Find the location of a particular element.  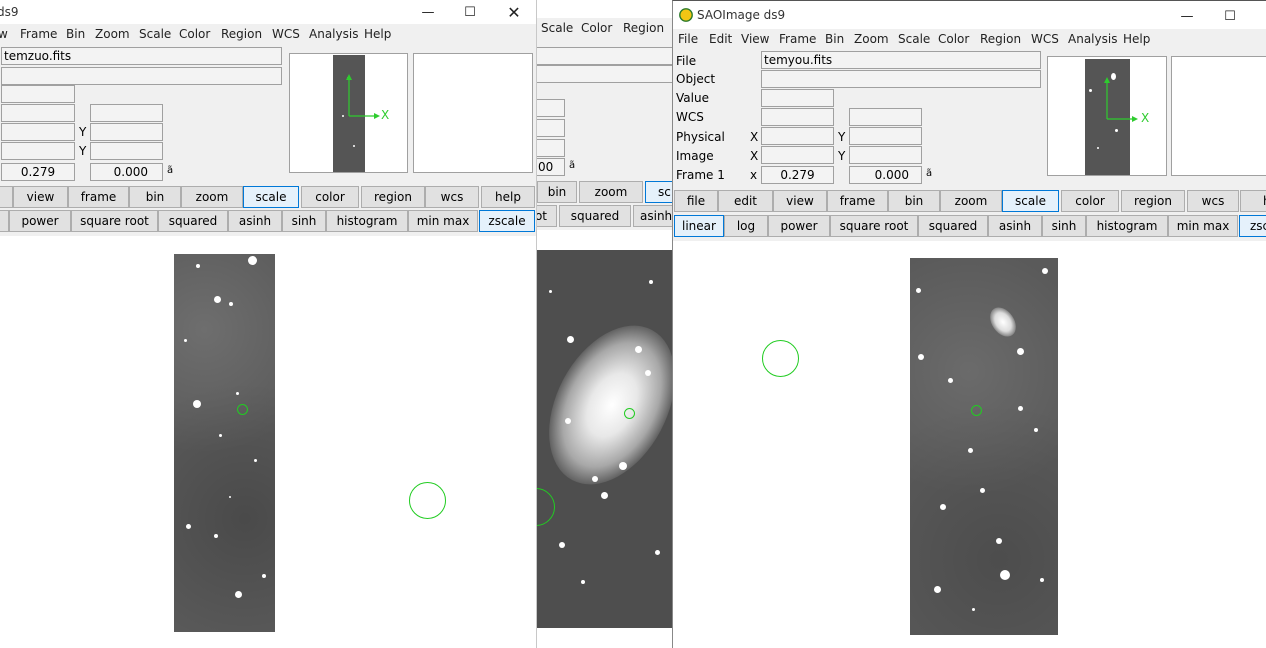

physical-y-field is located at coordinates (126, 132).